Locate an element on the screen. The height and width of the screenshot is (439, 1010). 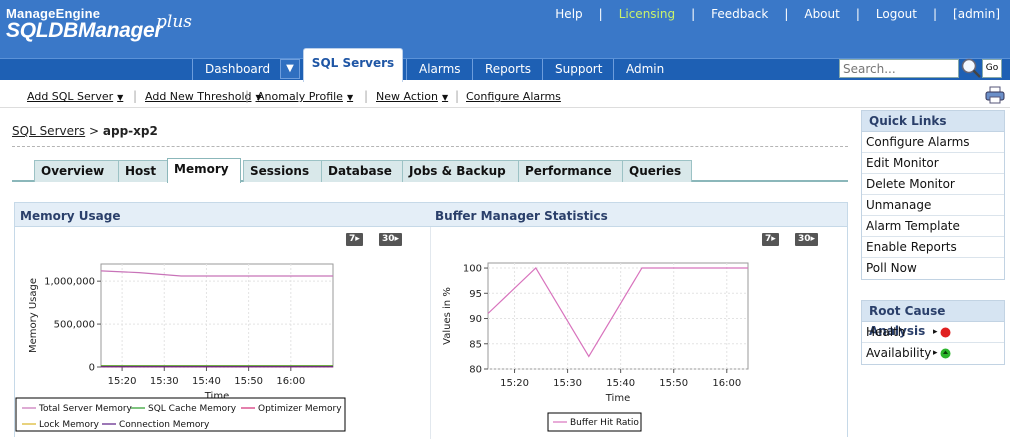
breadcrumb: SQL Servers > app-xp2 is located at coordinates (85, 131).